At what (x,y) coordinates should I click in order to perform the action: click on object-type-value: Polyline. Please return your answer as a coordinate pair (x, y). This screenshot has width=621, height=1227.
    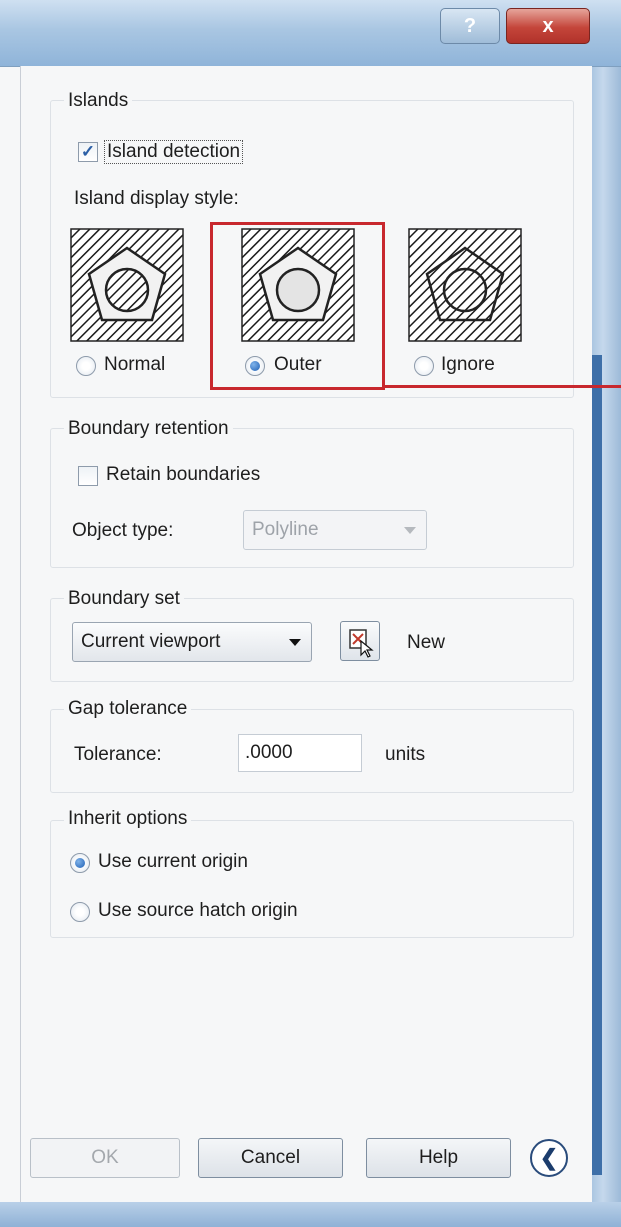
    Looking at the image, I should click on (285, 529).